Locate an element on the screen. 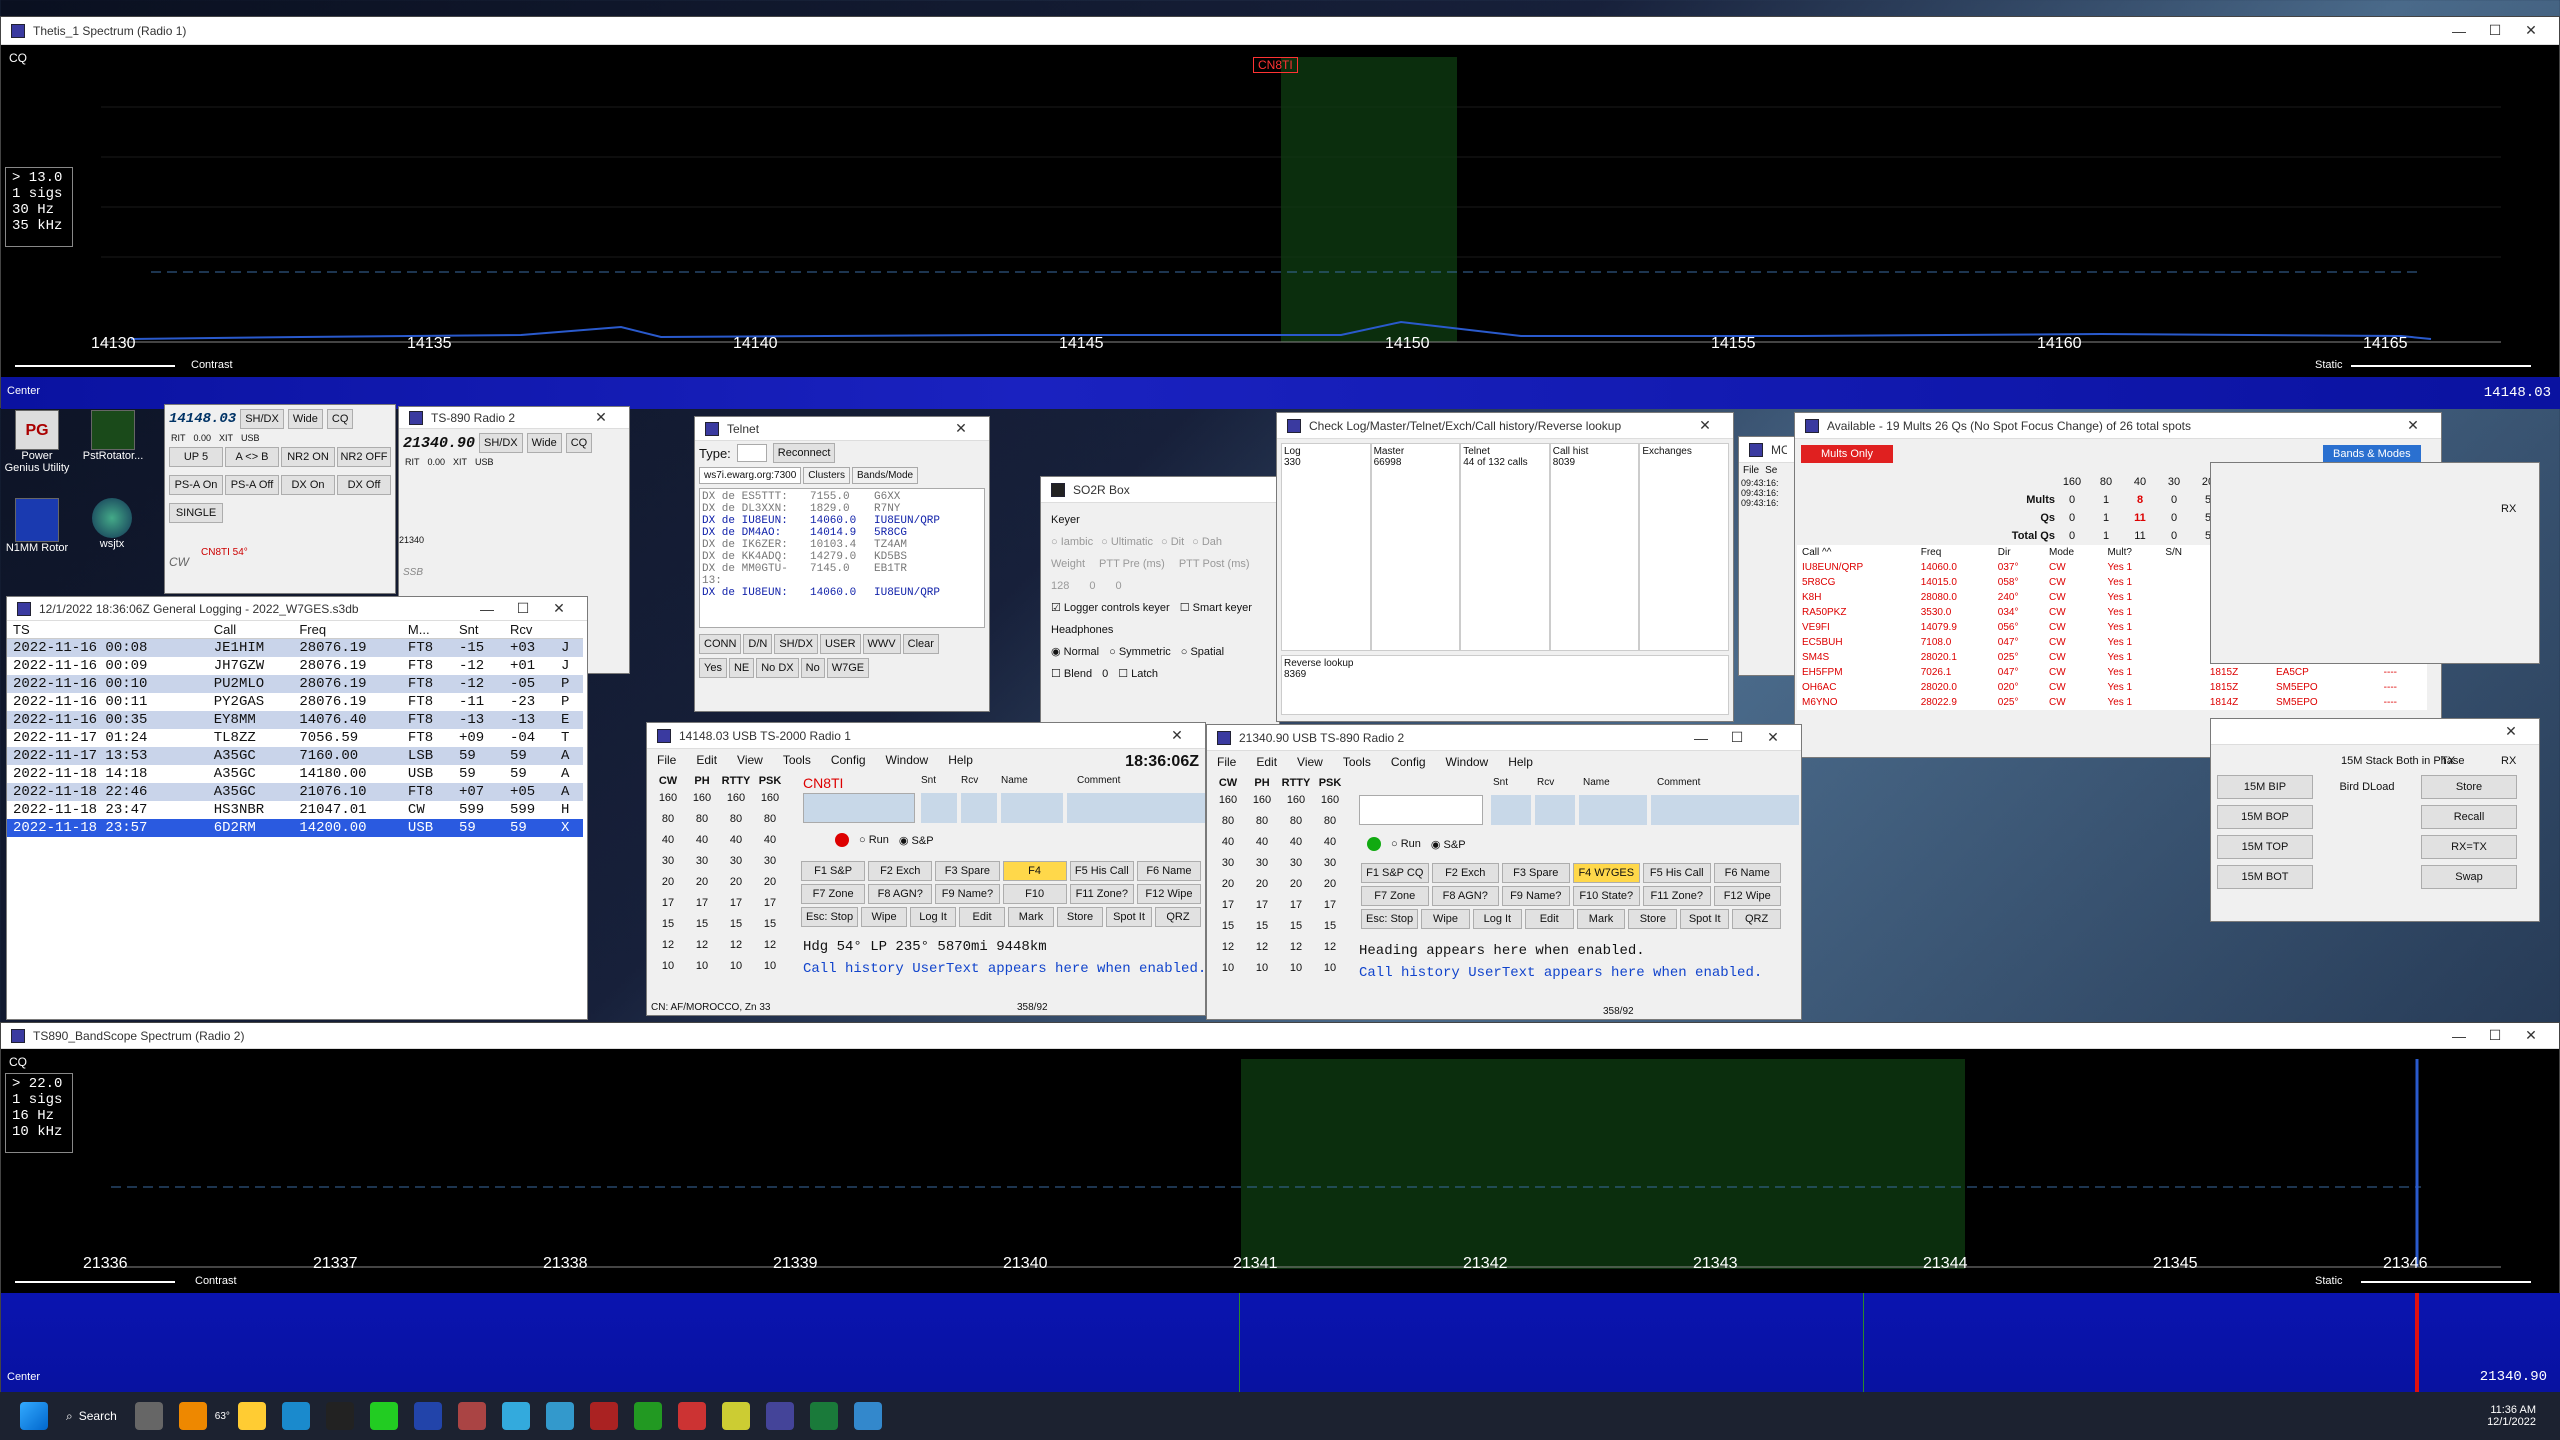 The height and width of the screenshot is (1440, 2560). search-button: ⌕ Search is located at coordinates (91, 1416).